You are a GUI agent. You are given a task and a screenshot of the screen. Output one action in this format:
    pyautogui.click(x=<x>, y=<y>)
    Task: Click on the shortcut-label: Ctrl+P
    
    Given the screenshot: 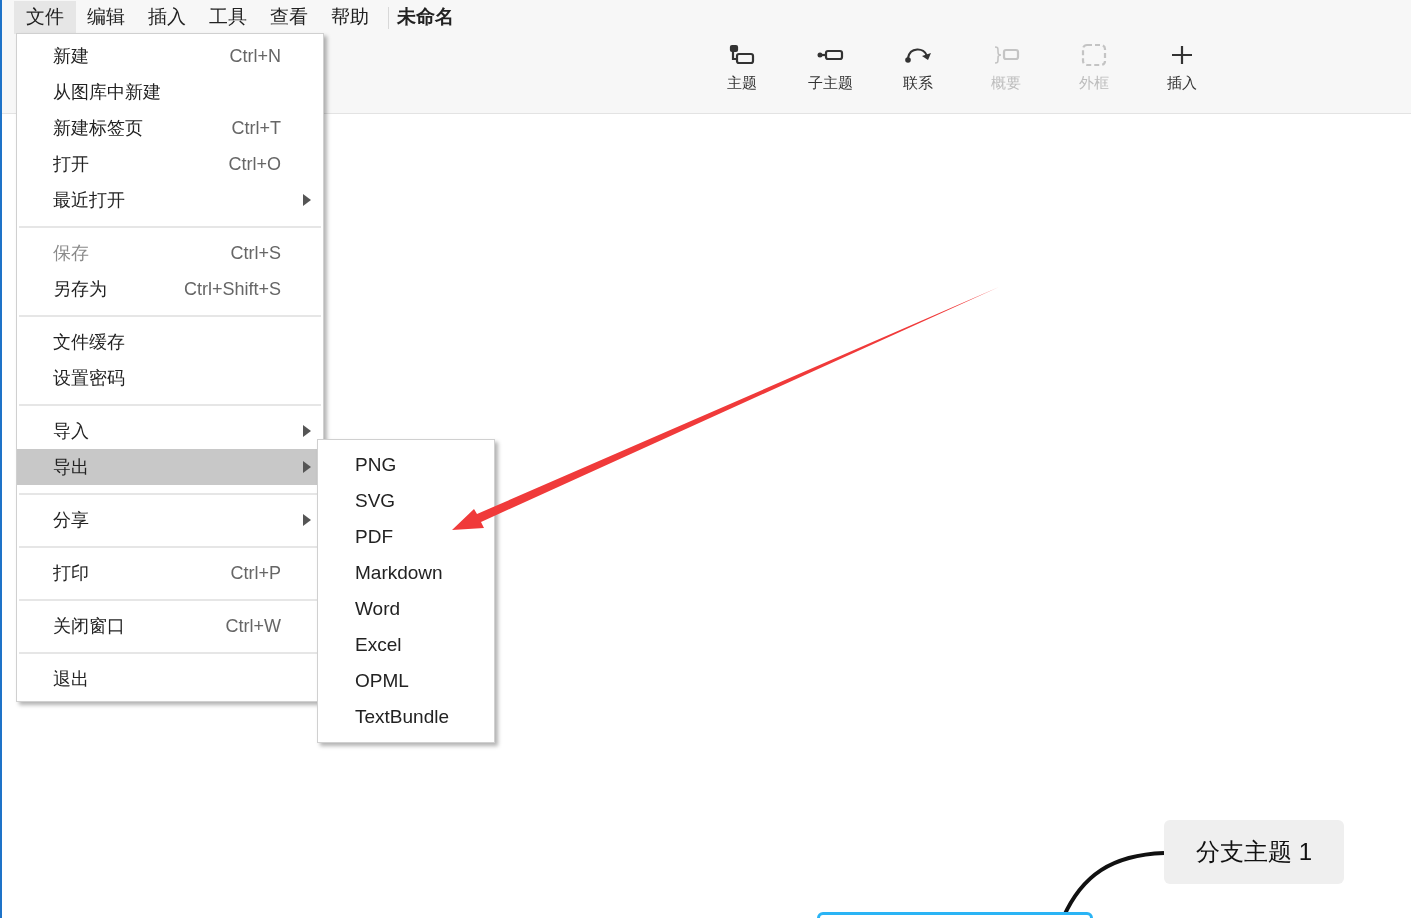 What is the action you would take?
    pyautogui.click(x=255, y=573)
    